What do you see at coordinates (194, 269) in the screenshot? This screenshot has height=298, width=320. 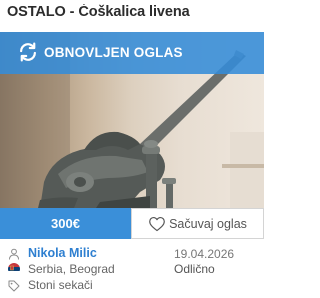 I see `condition-text: Odlično` at bounding box center [194, 269].